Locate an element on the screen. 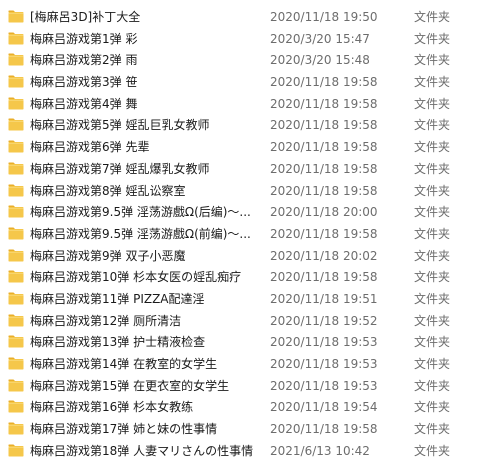 This screenshot has width=481, height=461. file-row: 梅麻吕游戏第13弹 护士精液检查 2020/11/18 19:53 文件夹 is located at coordinates (240, 342).